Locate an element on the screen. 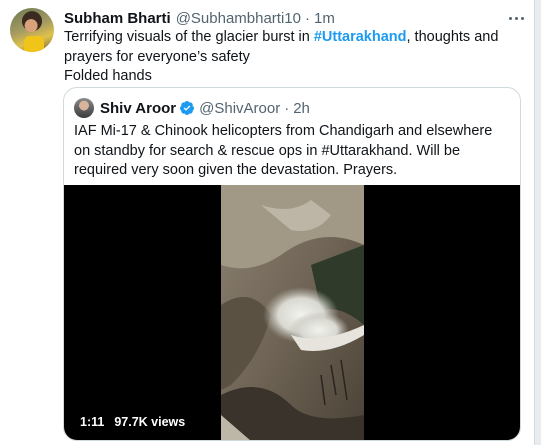 The image size is (541, 445). video-info: 1:11 97.7K views is located at coordinates (132, 422).